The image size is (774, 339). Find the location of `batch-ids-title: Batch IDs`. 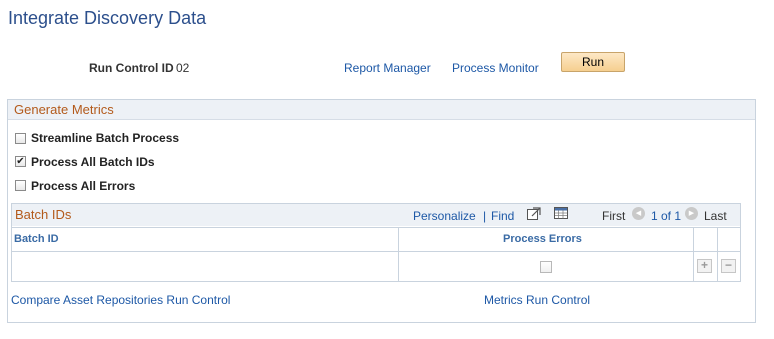

batch-ids-title: Batch IDs is located at coordinates (43, 214).